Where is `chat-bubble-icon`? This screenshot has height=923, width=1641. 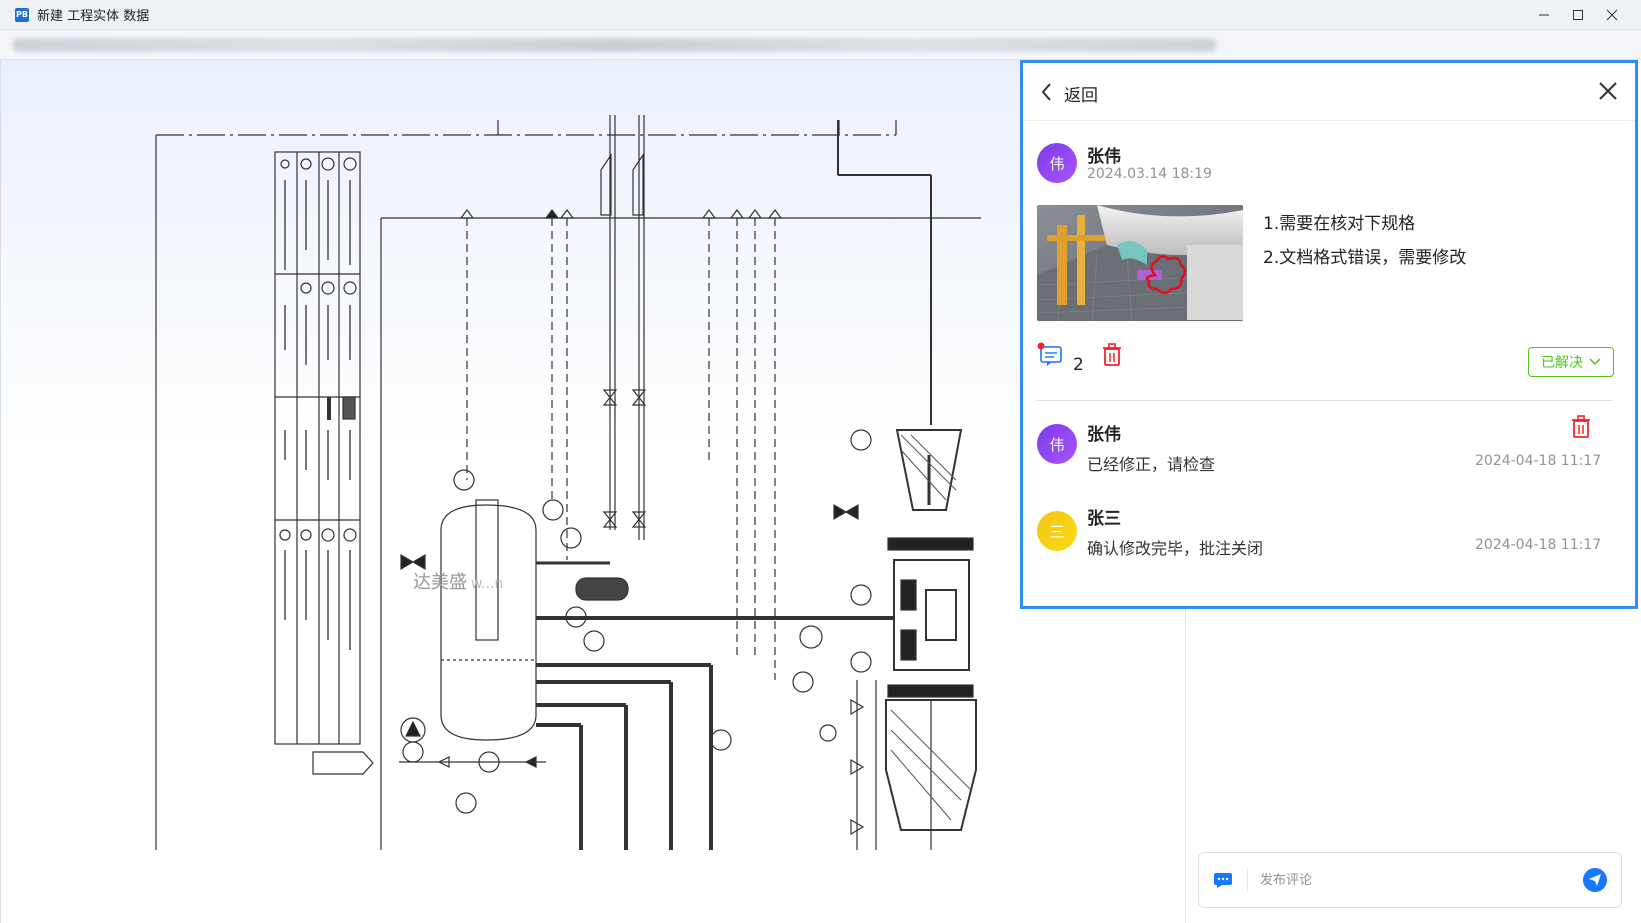 chat-bubble-icon is located at coordinates (1223, 880).